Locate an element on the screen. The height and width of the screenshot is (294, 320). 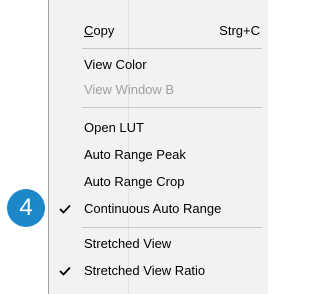
menu-item-label: View Color is located at coordinates (115, 64).